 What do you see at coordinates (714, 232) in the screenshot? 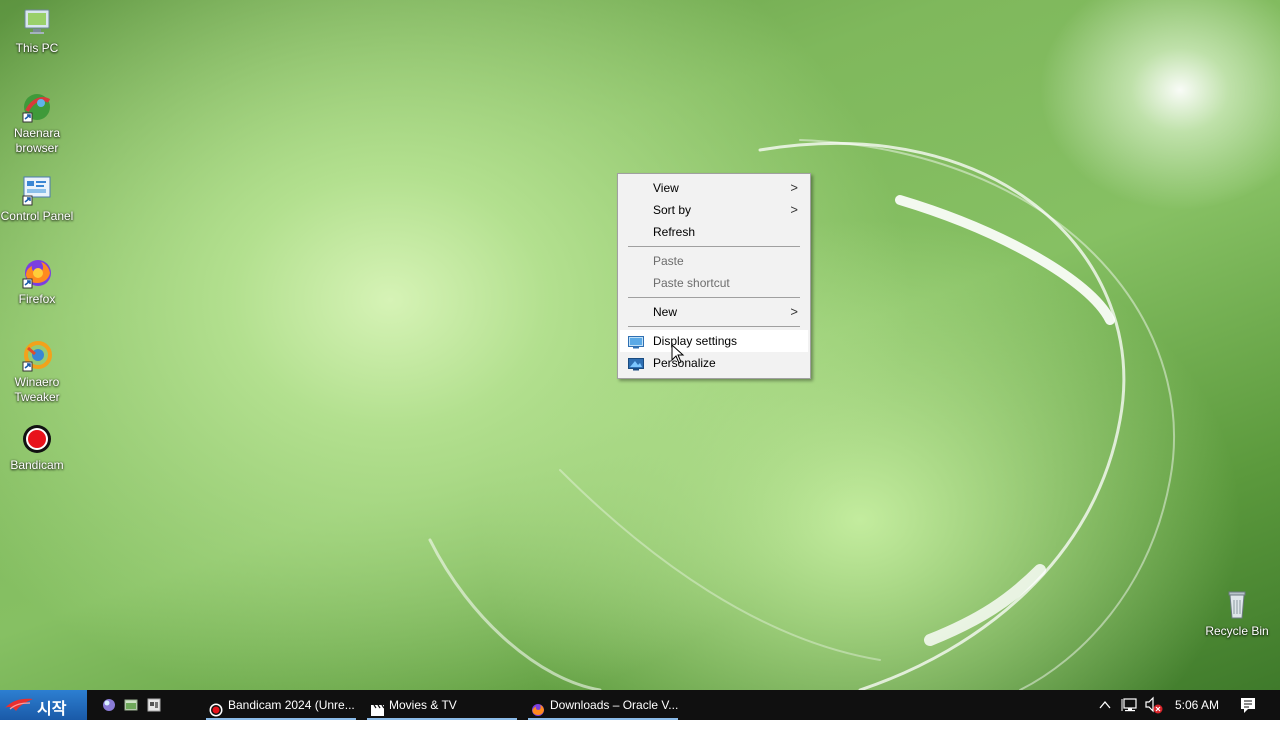
I see `menu-item-refresh: Refresh` at bounding box center [714, 232].